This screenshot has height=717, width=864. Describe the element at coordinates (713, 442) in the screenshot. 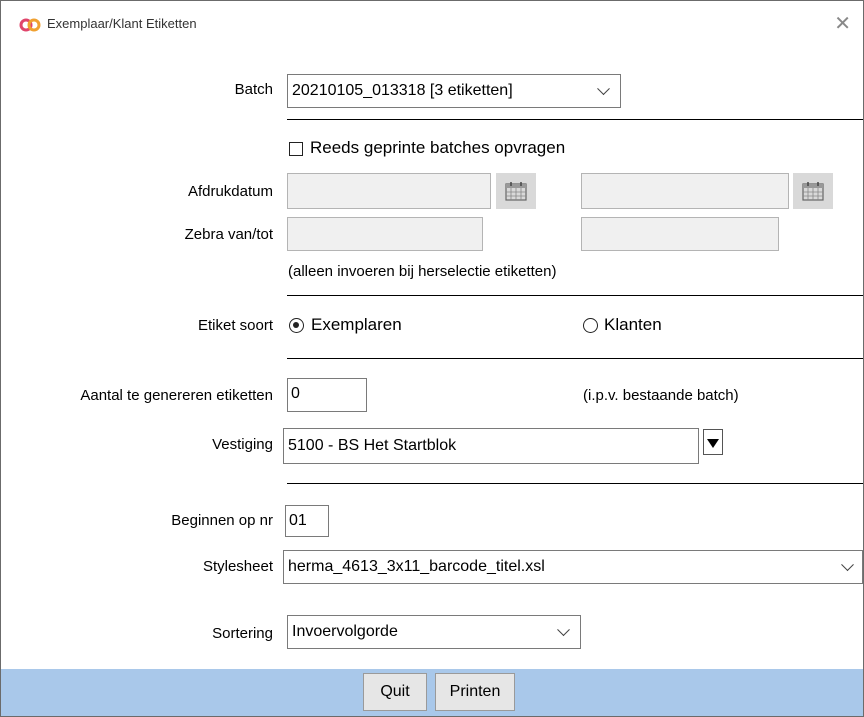

I see `dropdown-arrow-icon` at that location.